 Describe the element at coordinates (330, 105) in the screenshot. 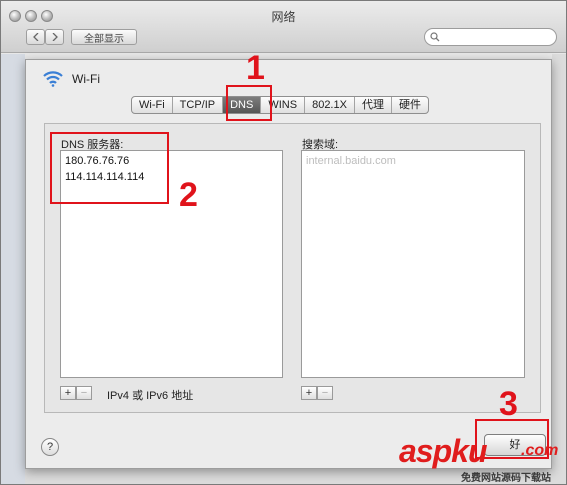

I see `tab-8021x: 802.1X` at that location.